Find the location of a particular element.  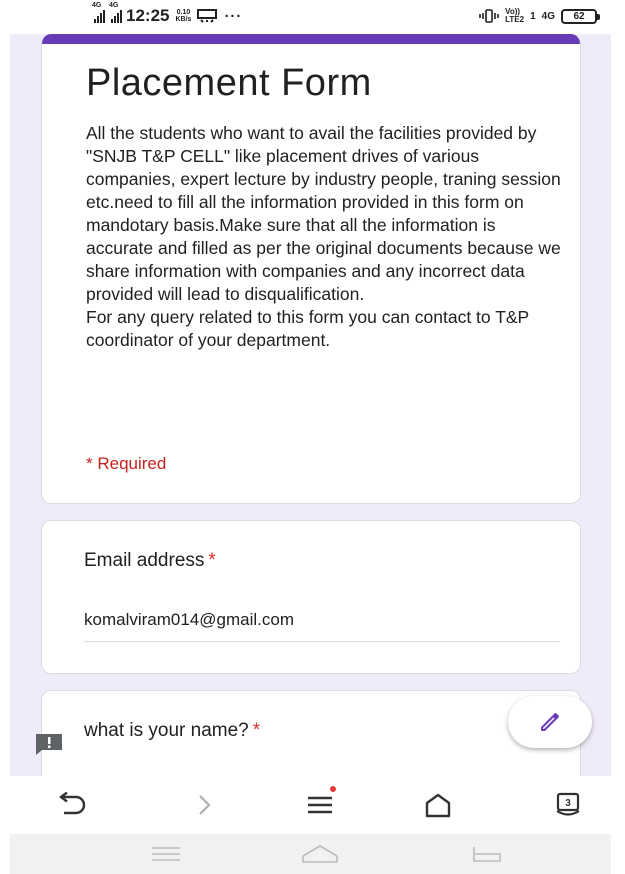

more-notifications: ··· is located at coordinates (233, 16).